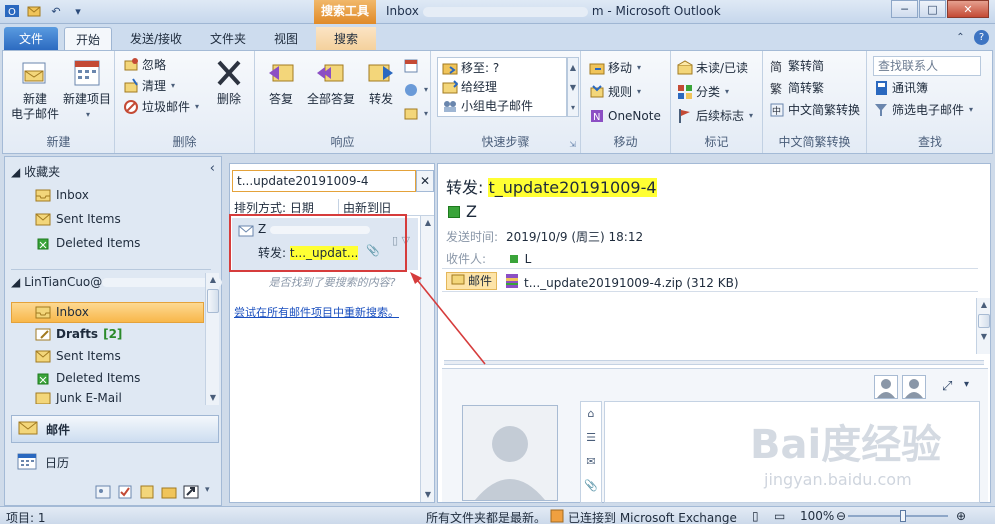 The height and width of the screenshot is (524, 995). I want to click on new-items-button: 新建项目 ▾, so click(87, 89).